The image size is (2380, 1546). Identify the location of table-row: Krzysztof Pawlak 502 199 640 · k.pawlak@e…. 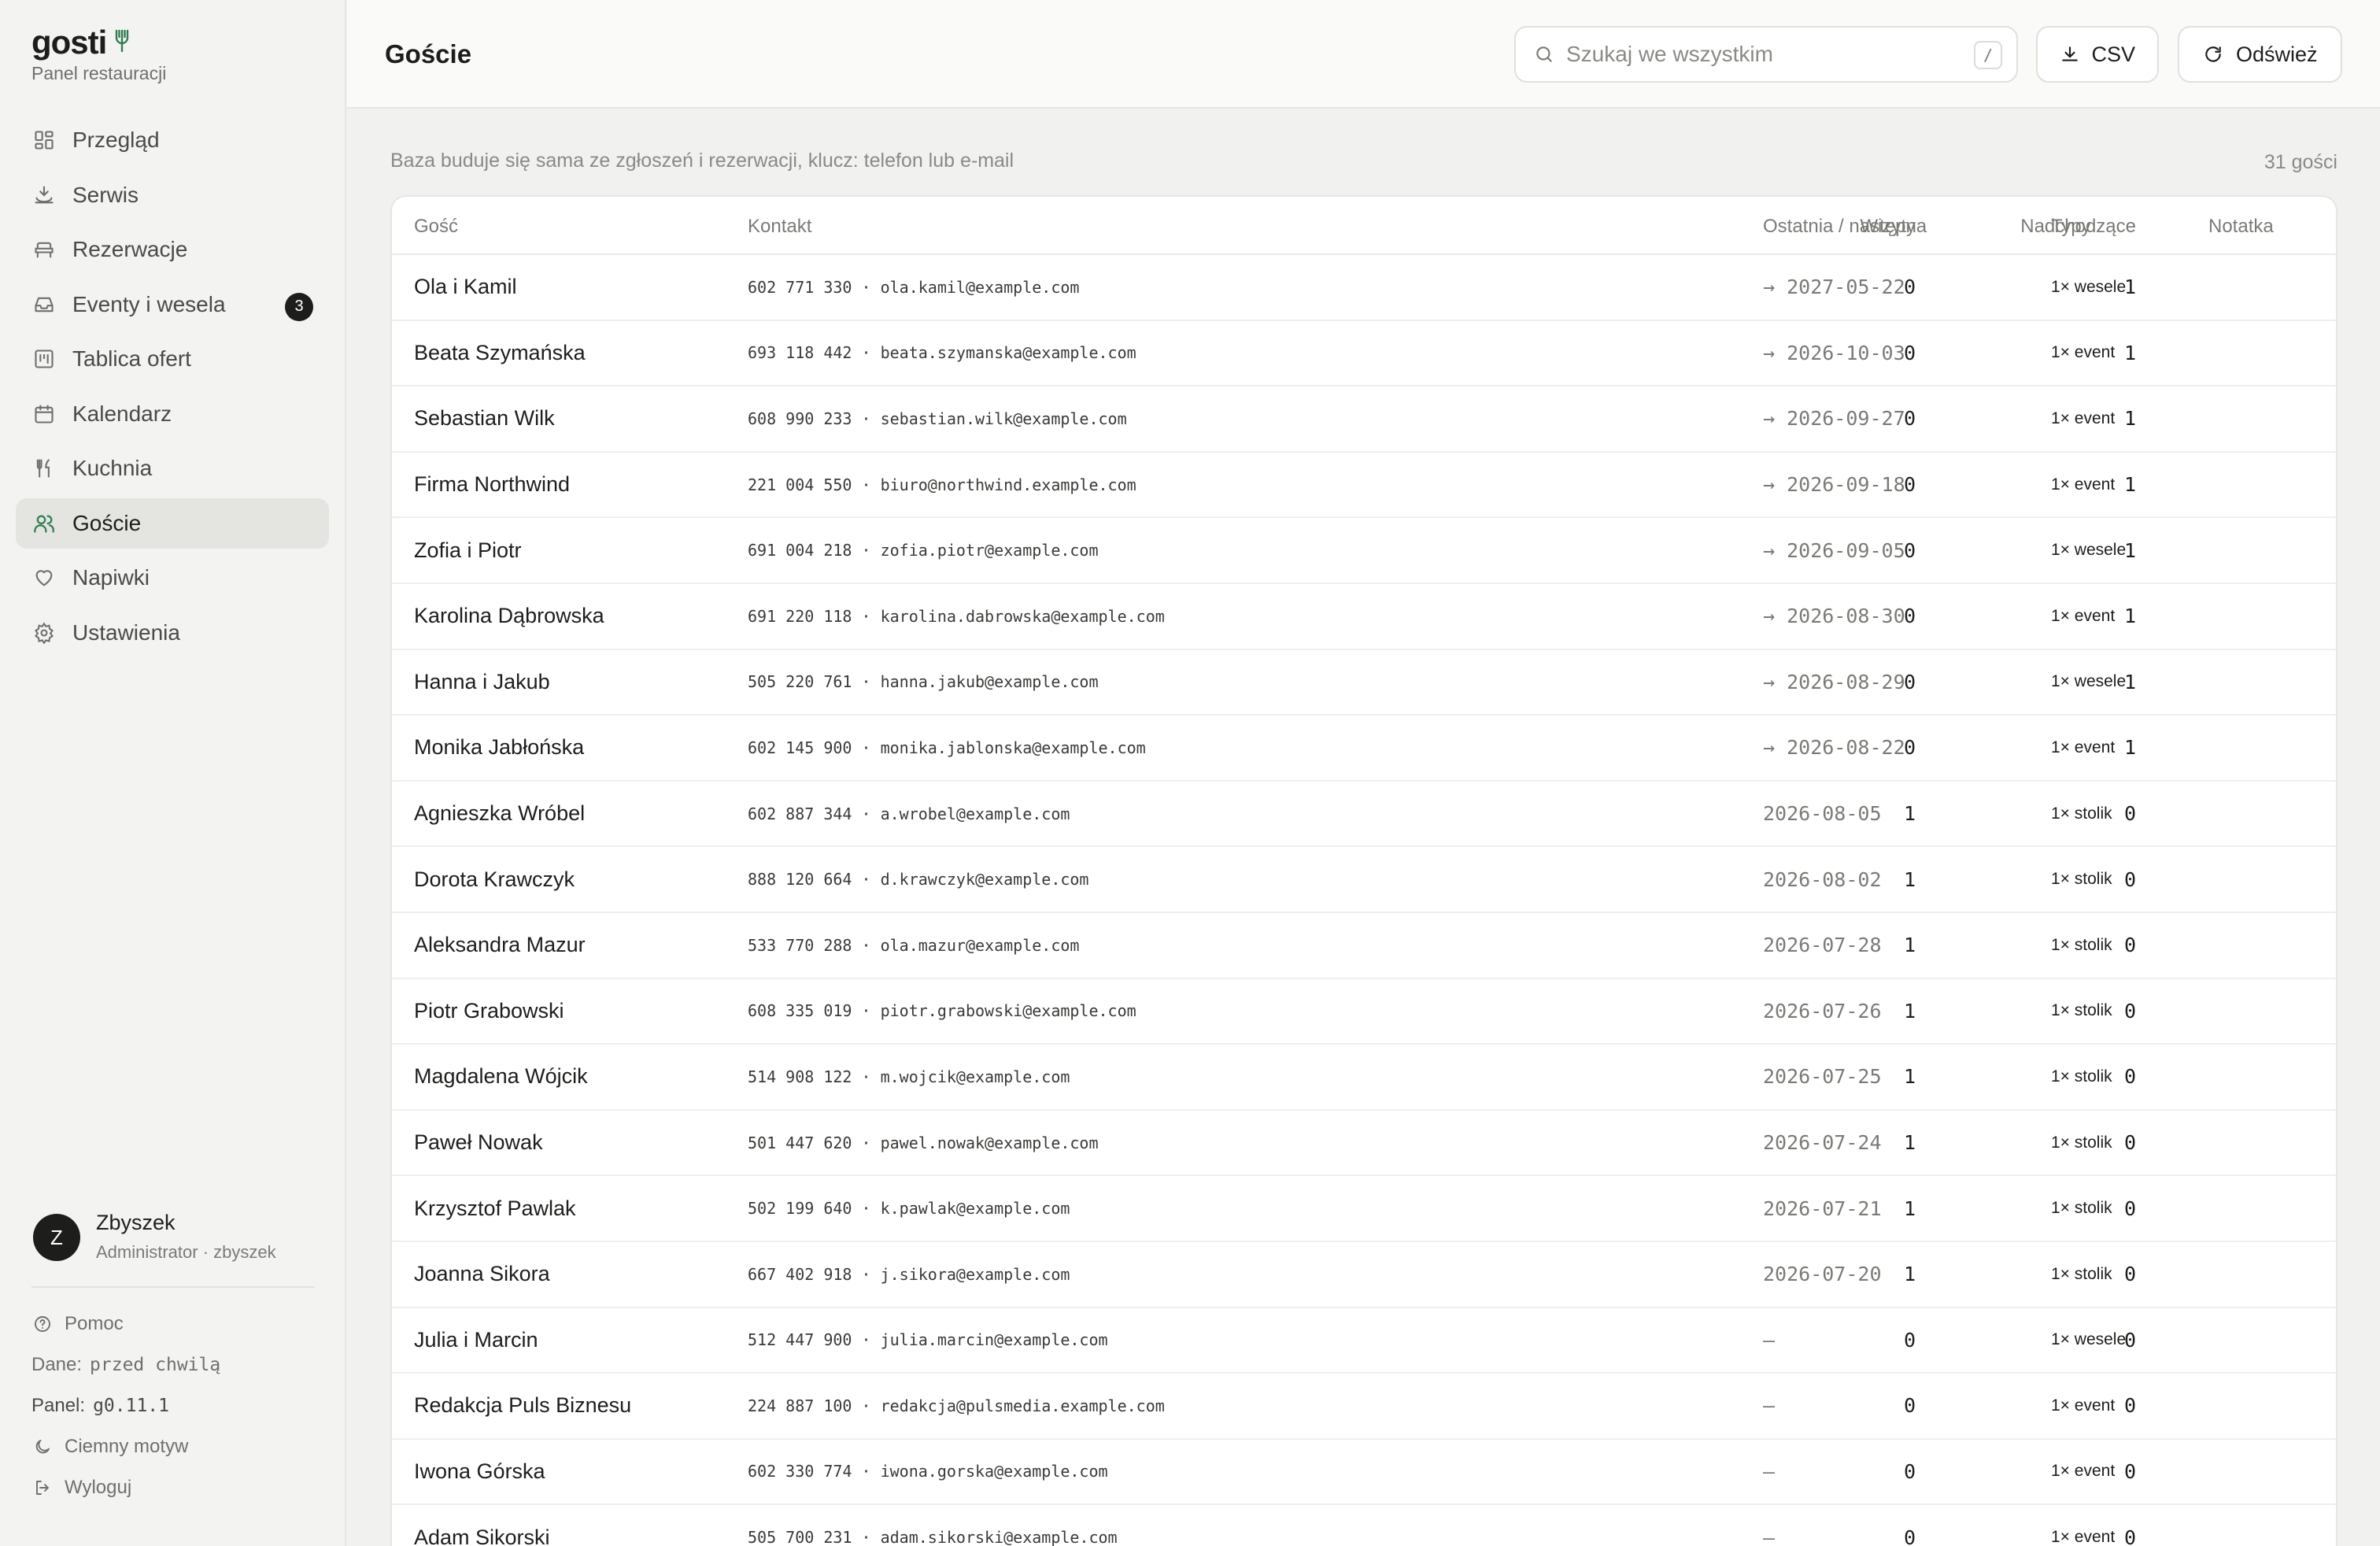
(1364, 1209).